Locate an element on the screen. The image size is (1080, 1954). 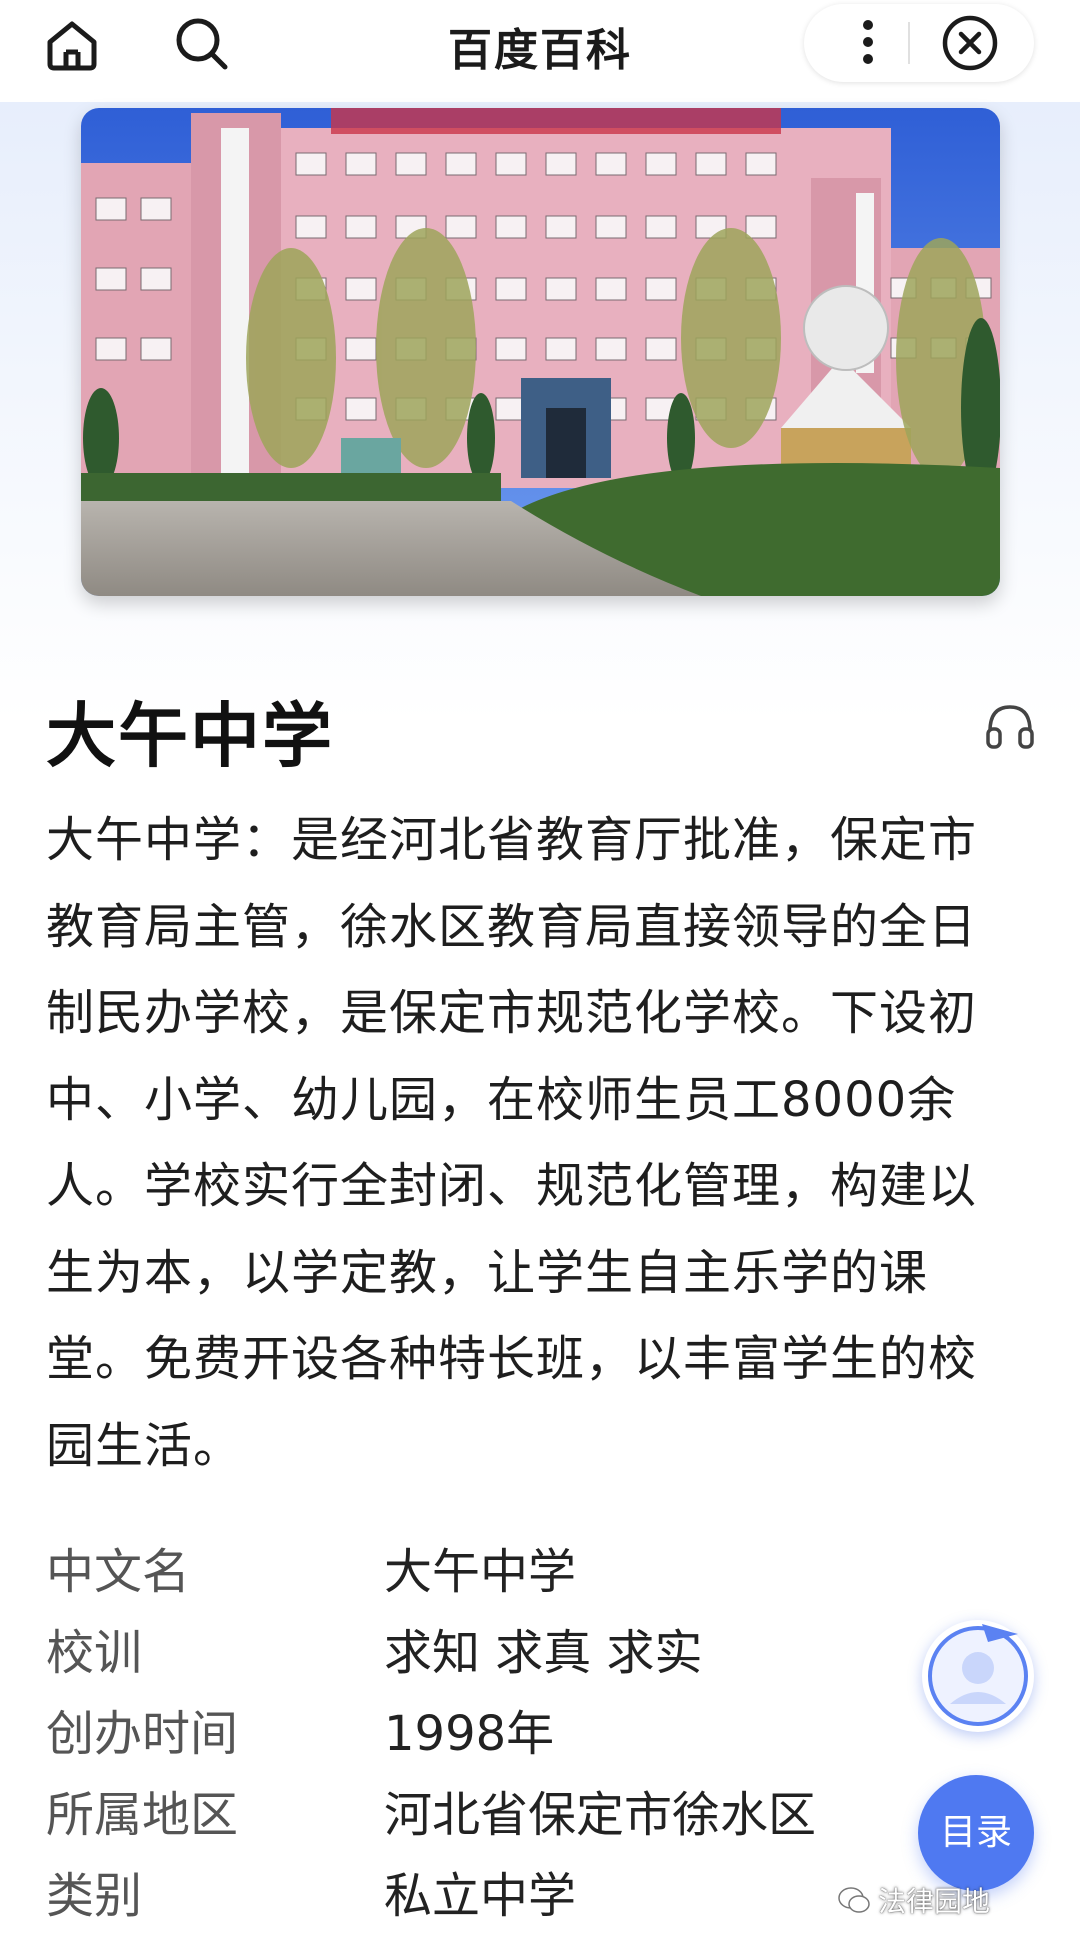
info-key: 类别 is located at coordinates (94, 1896).